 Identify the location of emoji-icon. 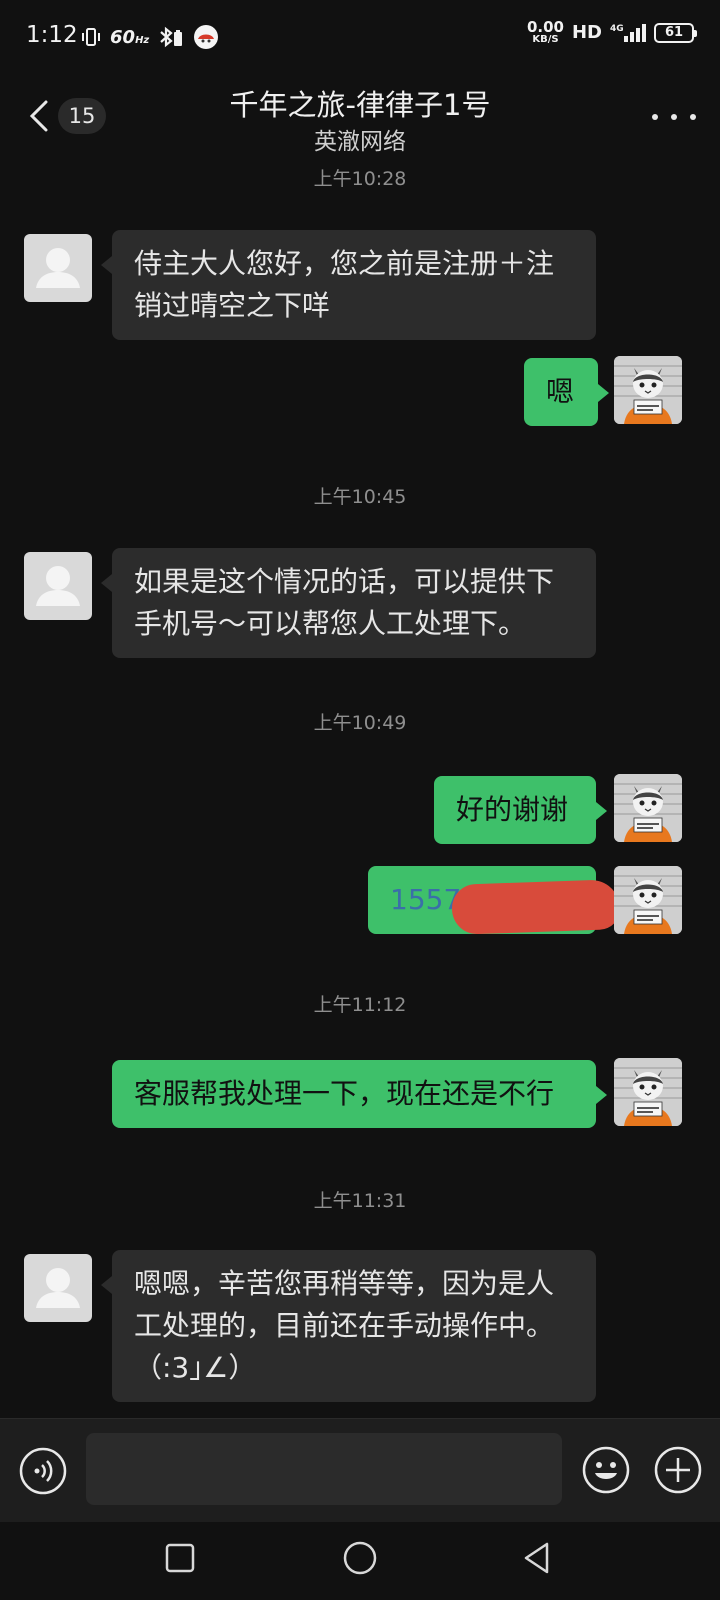
(606, 1470).